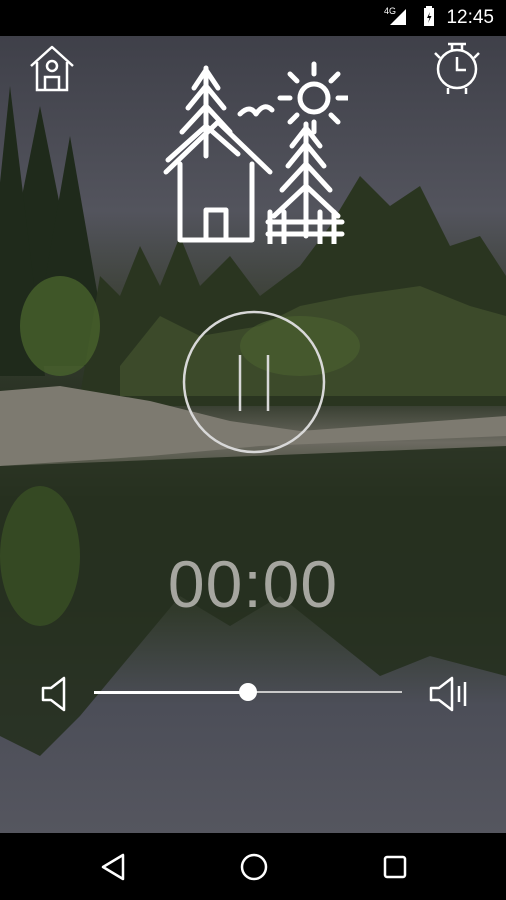  I want to click on nav-back-button, so click(114, 867).